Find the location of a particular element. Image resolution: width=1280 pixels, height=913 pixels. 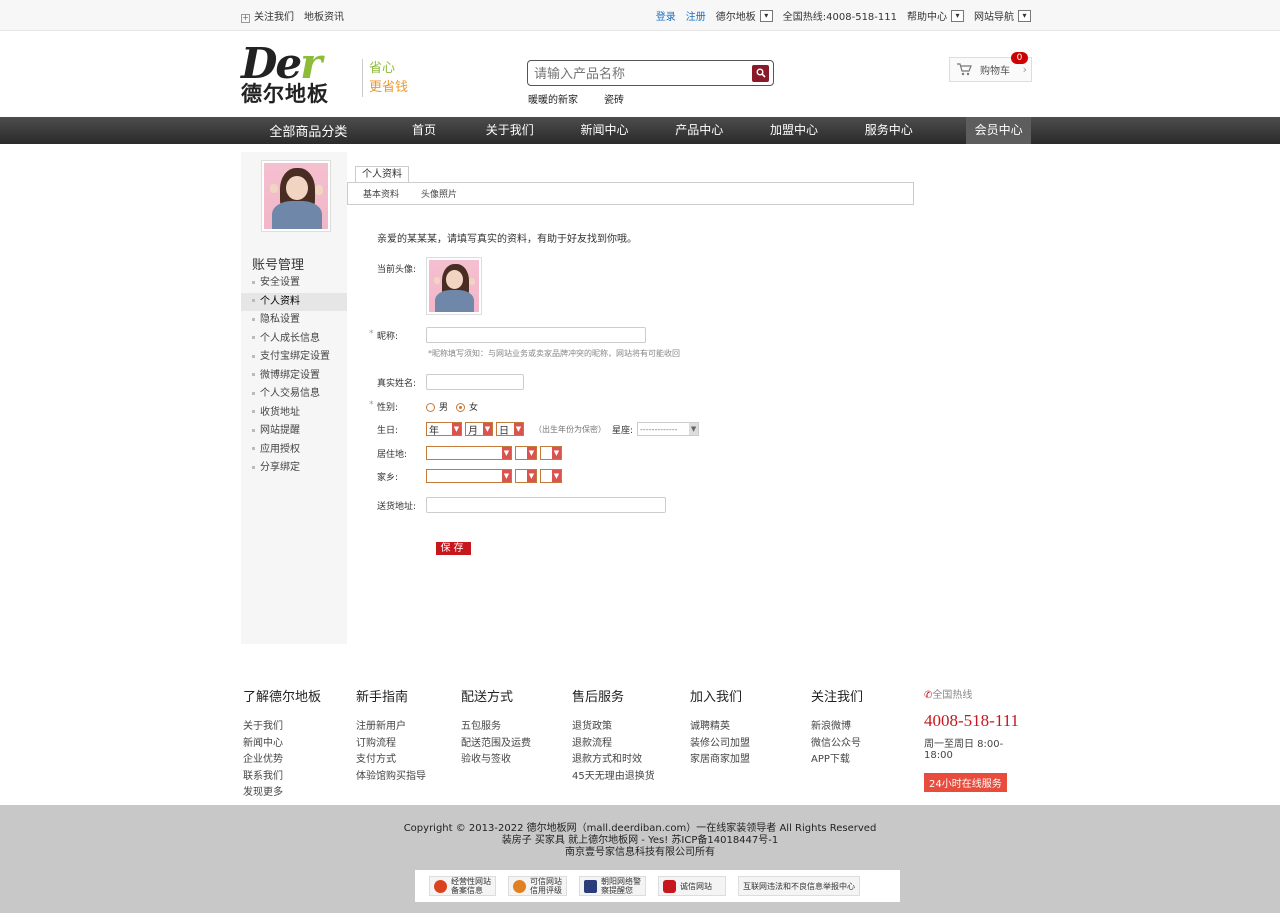

sidebar-item-weibo: 微博绑定设置 is located at coordinates (294, 376).